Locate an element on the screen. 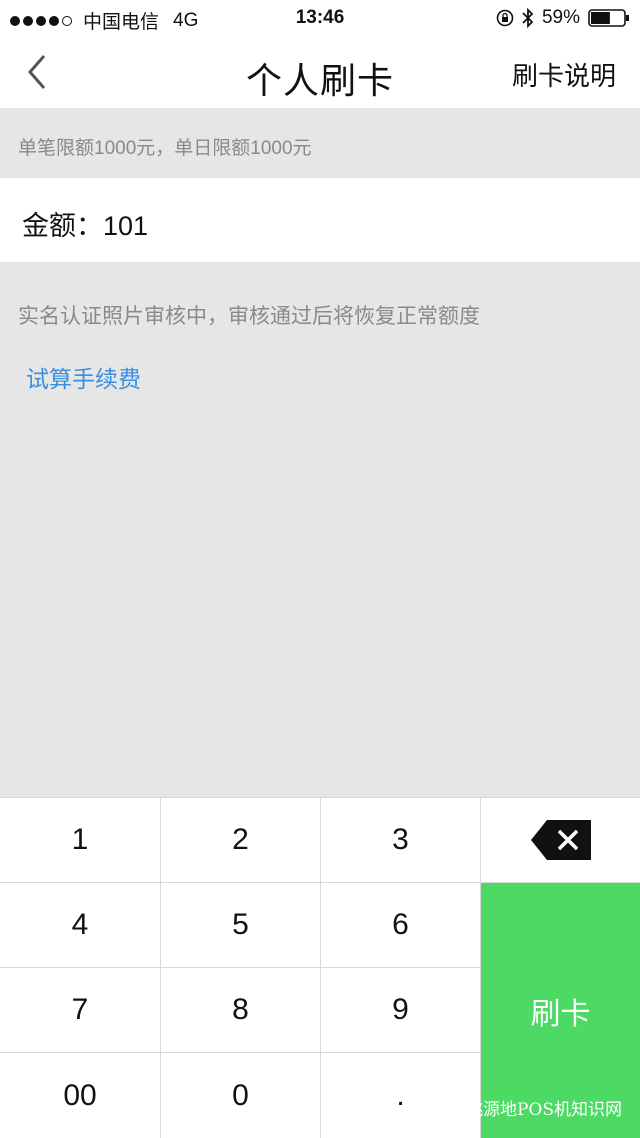 The width and height of the screenshot is (640, 1138). key-2: 2 is located at coordinates (241, 840).